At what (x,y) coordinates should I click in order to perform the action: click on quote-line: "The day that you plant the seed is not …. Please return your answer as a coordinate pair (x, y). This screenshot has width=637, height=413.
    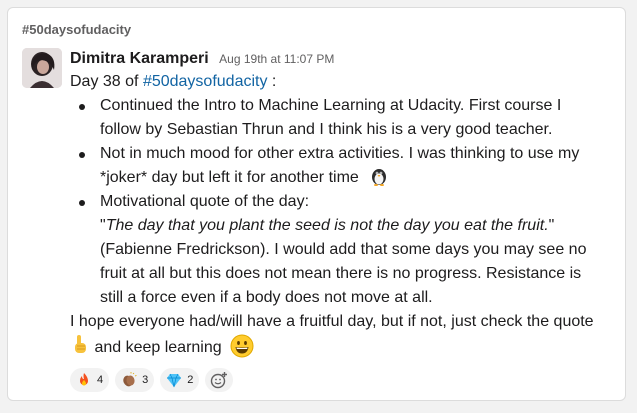
    Looking at the image, I should click on (359, 226).